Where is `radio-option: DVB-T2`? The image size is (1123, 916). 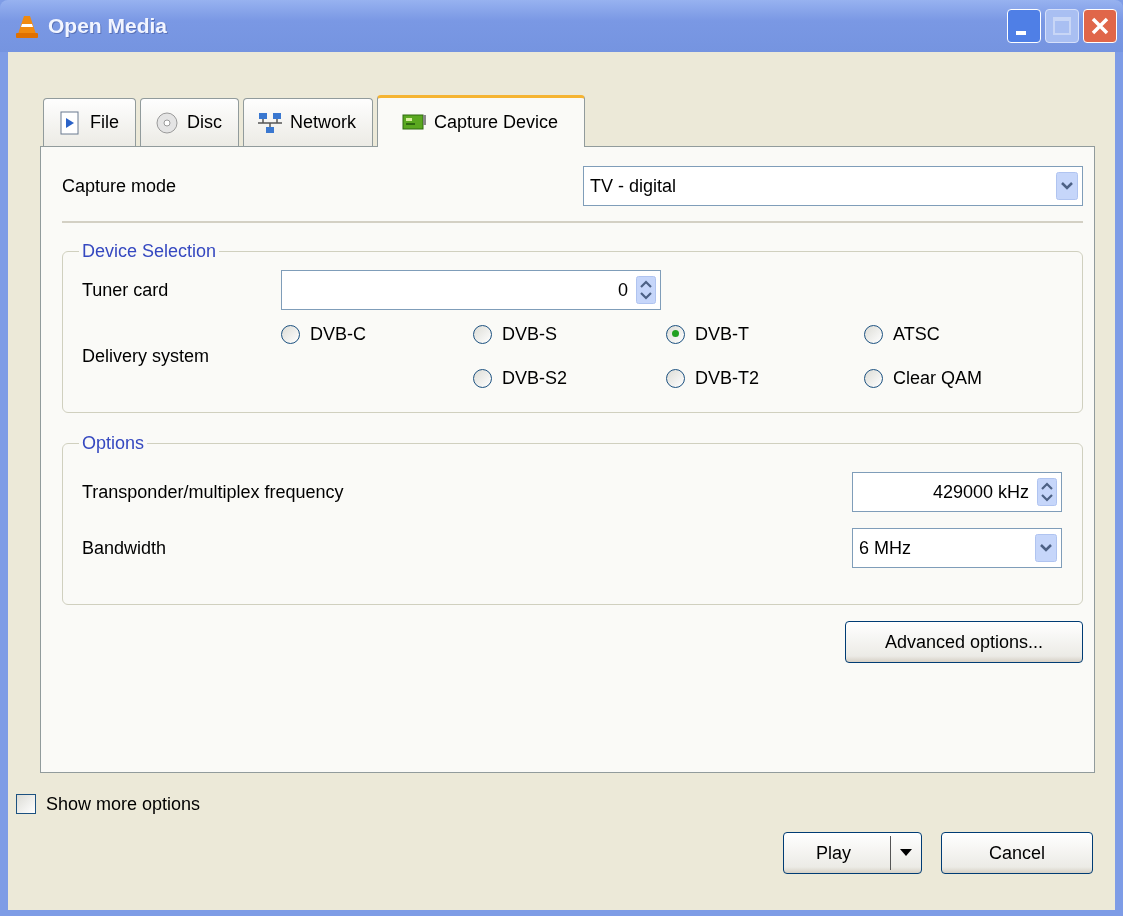
radio-option: DVB-T2 is located at coordinates (765, 378).